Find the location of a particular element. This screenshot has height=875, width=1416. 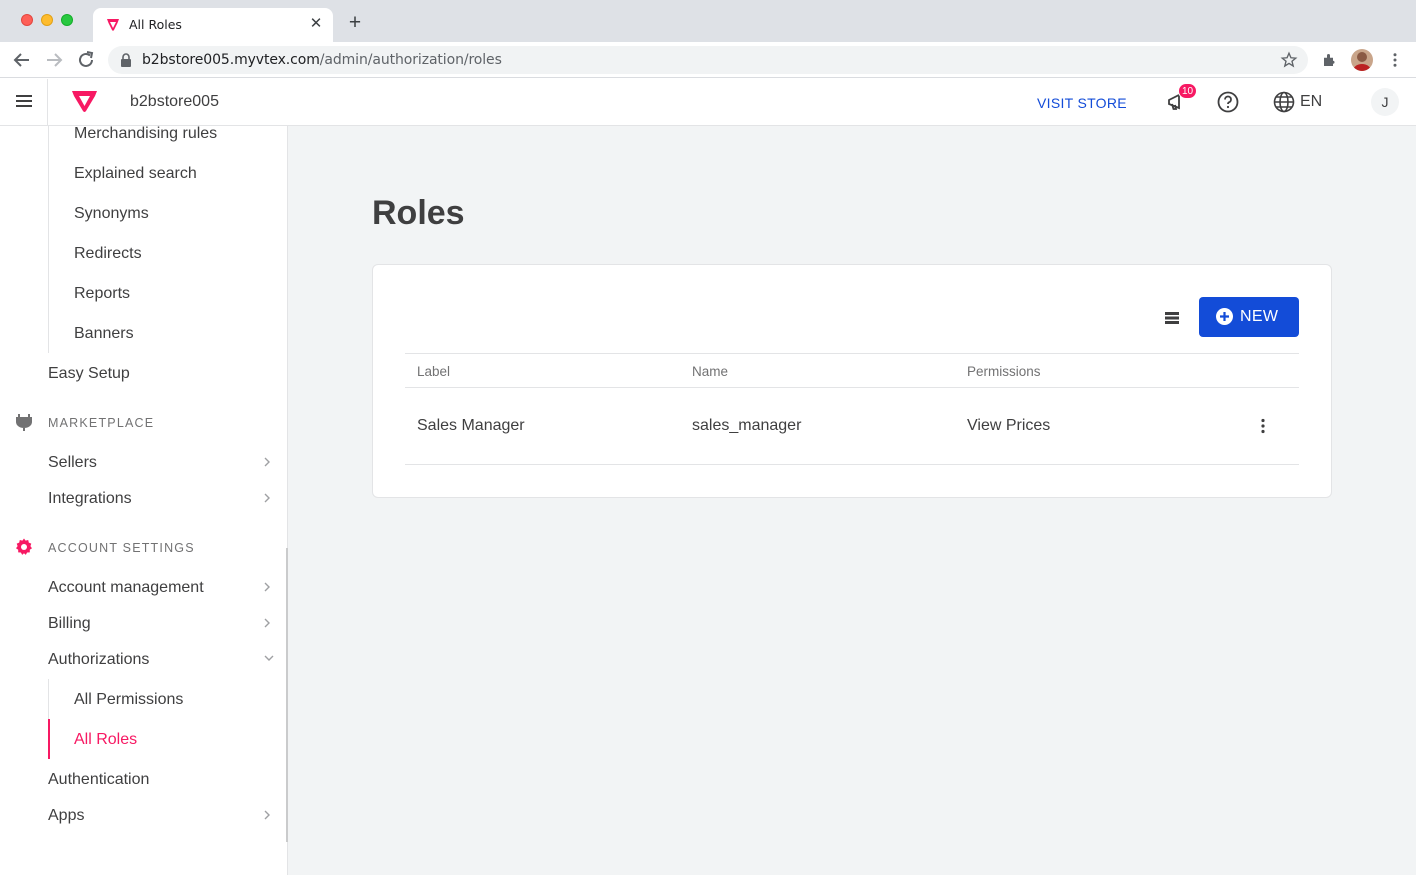

profile-photo-icon is located at coordinates (1362, 61).